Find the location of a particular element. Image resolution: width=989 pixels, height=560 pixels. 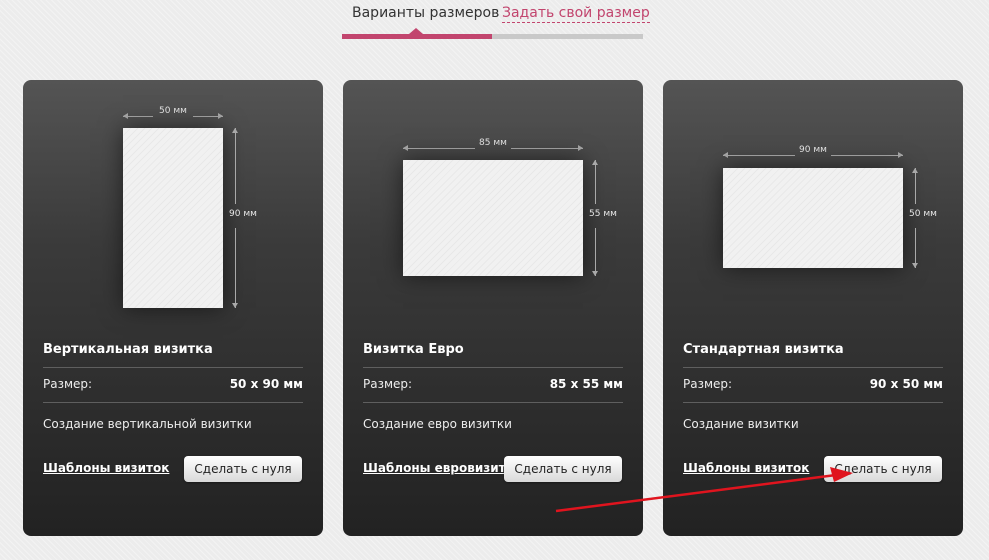

card-preview: 90 мм 50 мм is located at coordinates (813, 205).